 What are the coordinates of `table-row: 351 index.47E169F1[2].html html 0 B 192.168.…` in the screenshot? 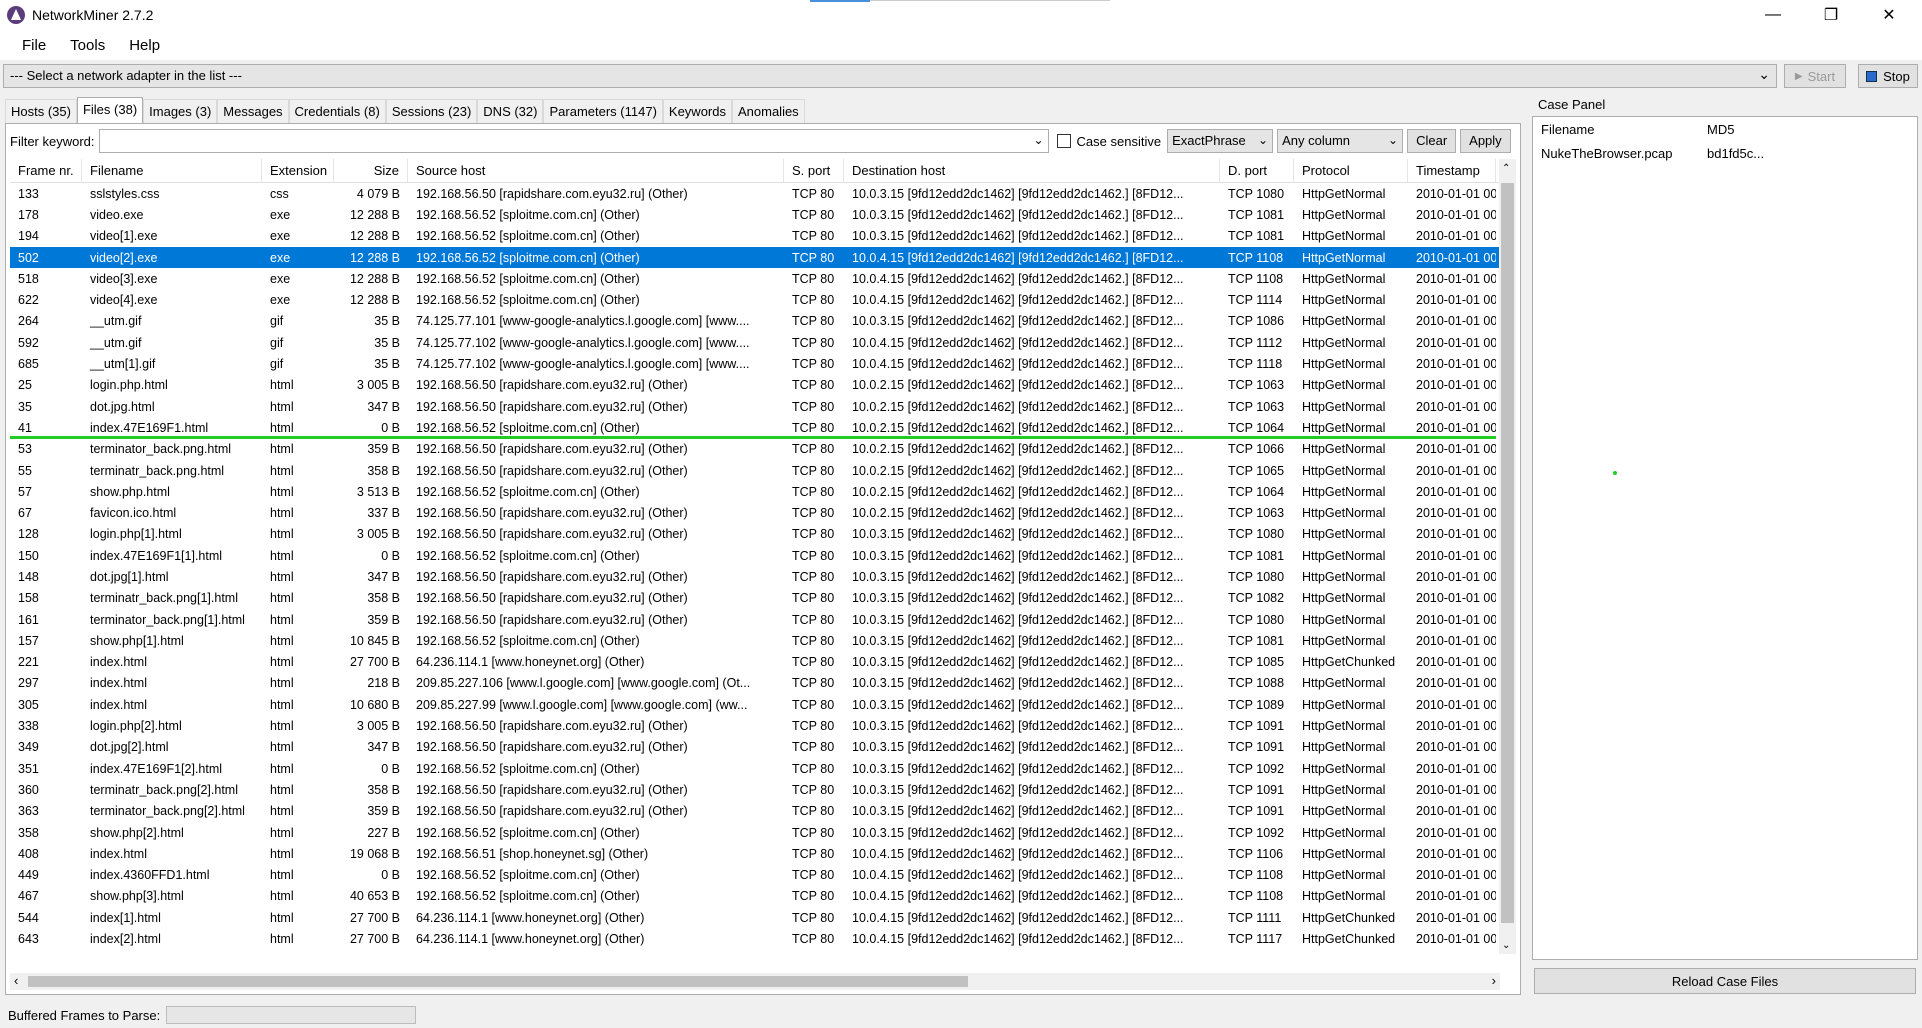 It's located at (763, 768).